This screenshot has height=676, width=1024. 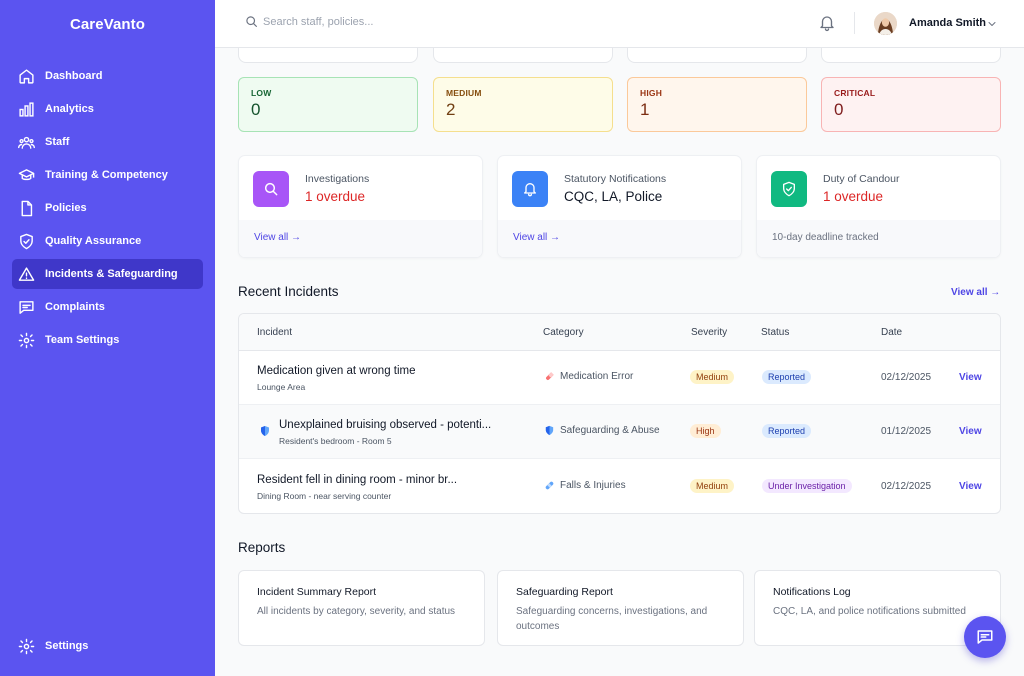 What do you see at coordinates (66, 208) in the screenshot?
I see `sidebar-item-label: Policies` at bounding box center [66, 208].